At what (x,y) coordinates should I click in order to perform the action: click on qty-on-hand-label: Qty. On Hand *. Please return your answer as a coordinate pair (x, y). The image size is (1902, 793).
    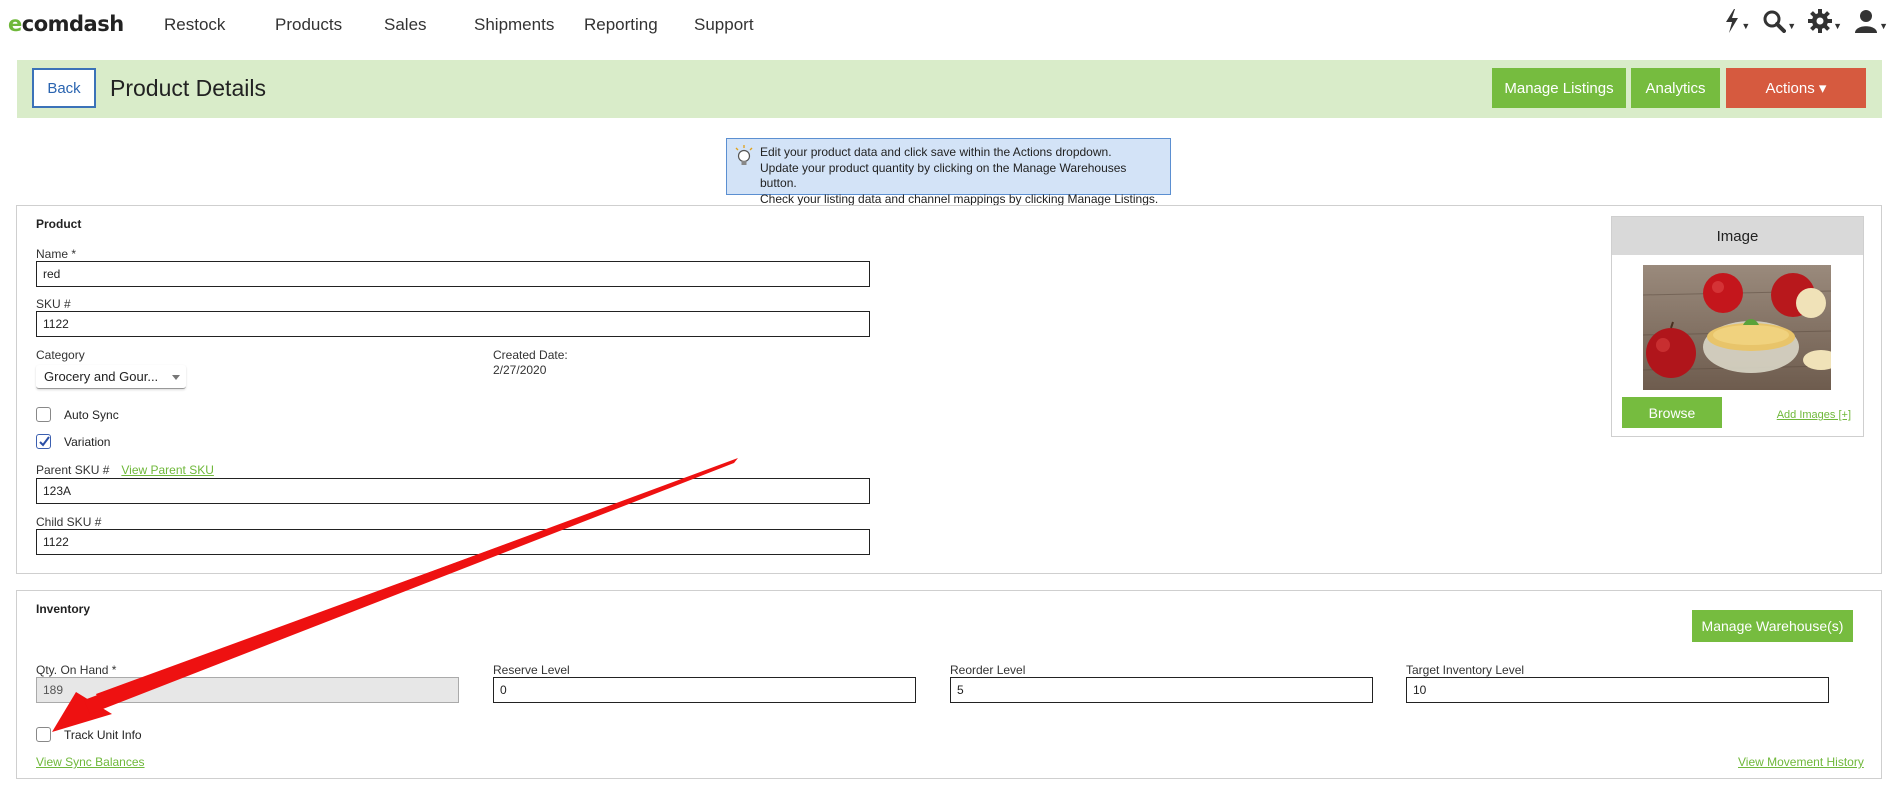
    Looking at the image, I should click on (76, 670).